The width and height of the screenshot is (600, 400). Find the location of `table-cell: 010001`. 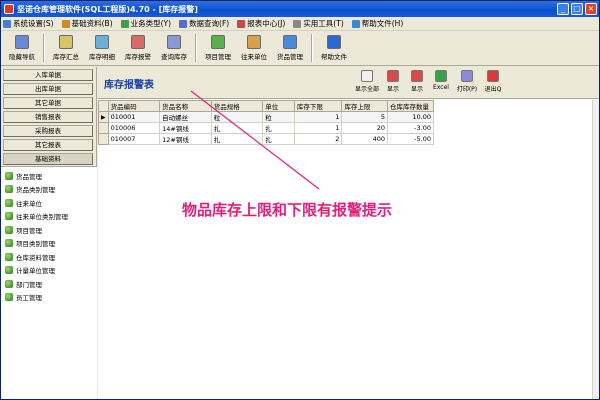

table-cell: 010001 is located at coordinates (134, 117).